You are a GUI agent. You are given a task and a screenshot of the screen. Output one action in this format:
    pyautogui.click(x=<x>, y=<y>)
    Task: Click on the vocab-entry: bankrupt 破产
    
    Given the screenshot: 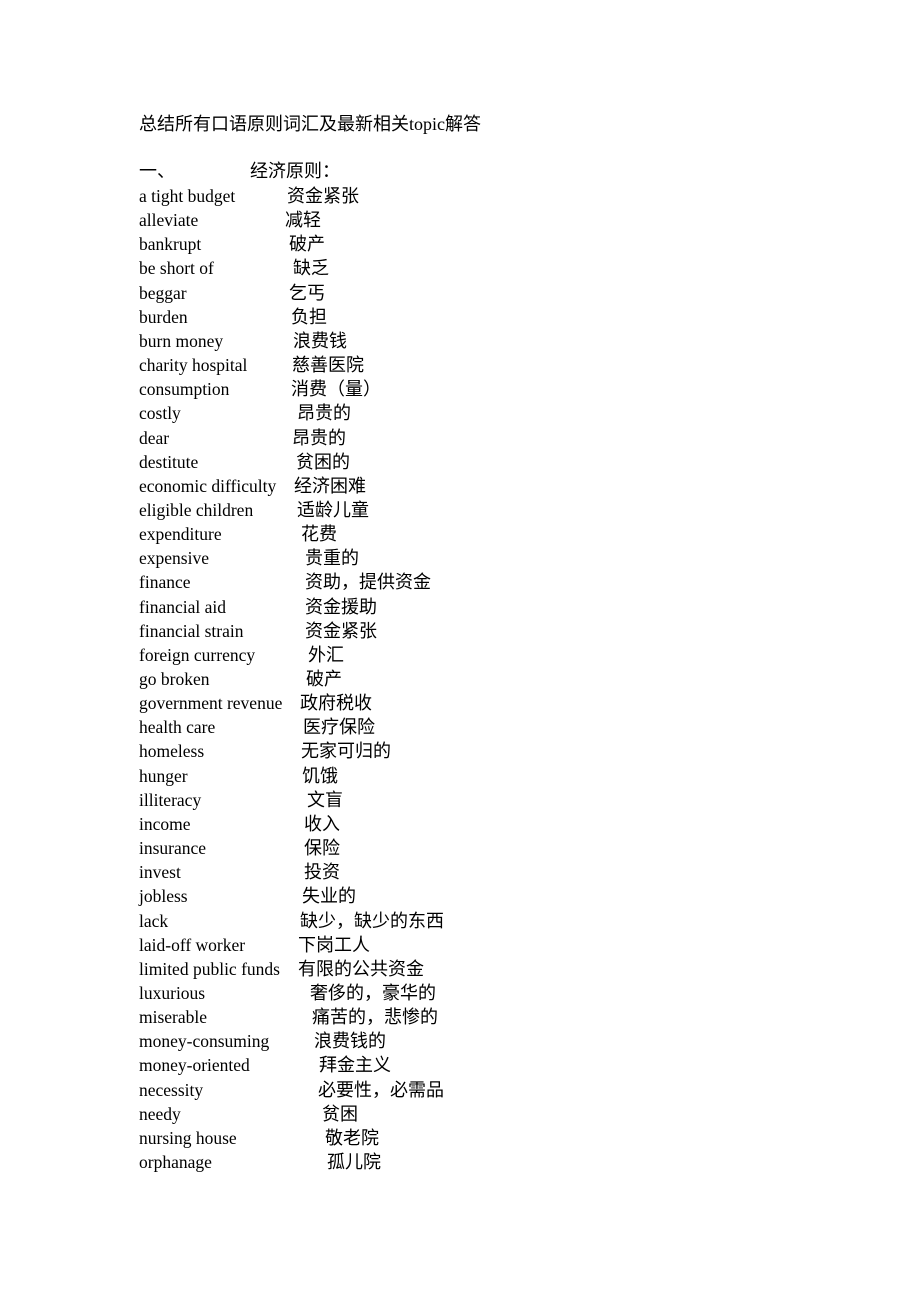 What is the action you would take?
    pyautogui.click(x=389, y=244)
    